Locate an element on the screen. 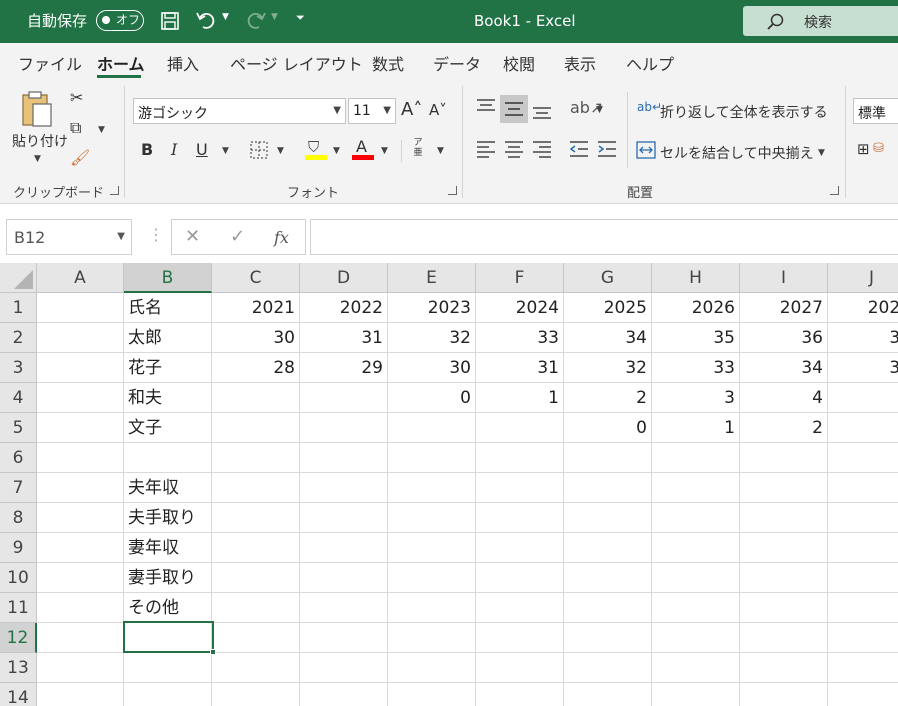  tab-page-layout: ページ レイアウト is located at coordinates (296, 63).